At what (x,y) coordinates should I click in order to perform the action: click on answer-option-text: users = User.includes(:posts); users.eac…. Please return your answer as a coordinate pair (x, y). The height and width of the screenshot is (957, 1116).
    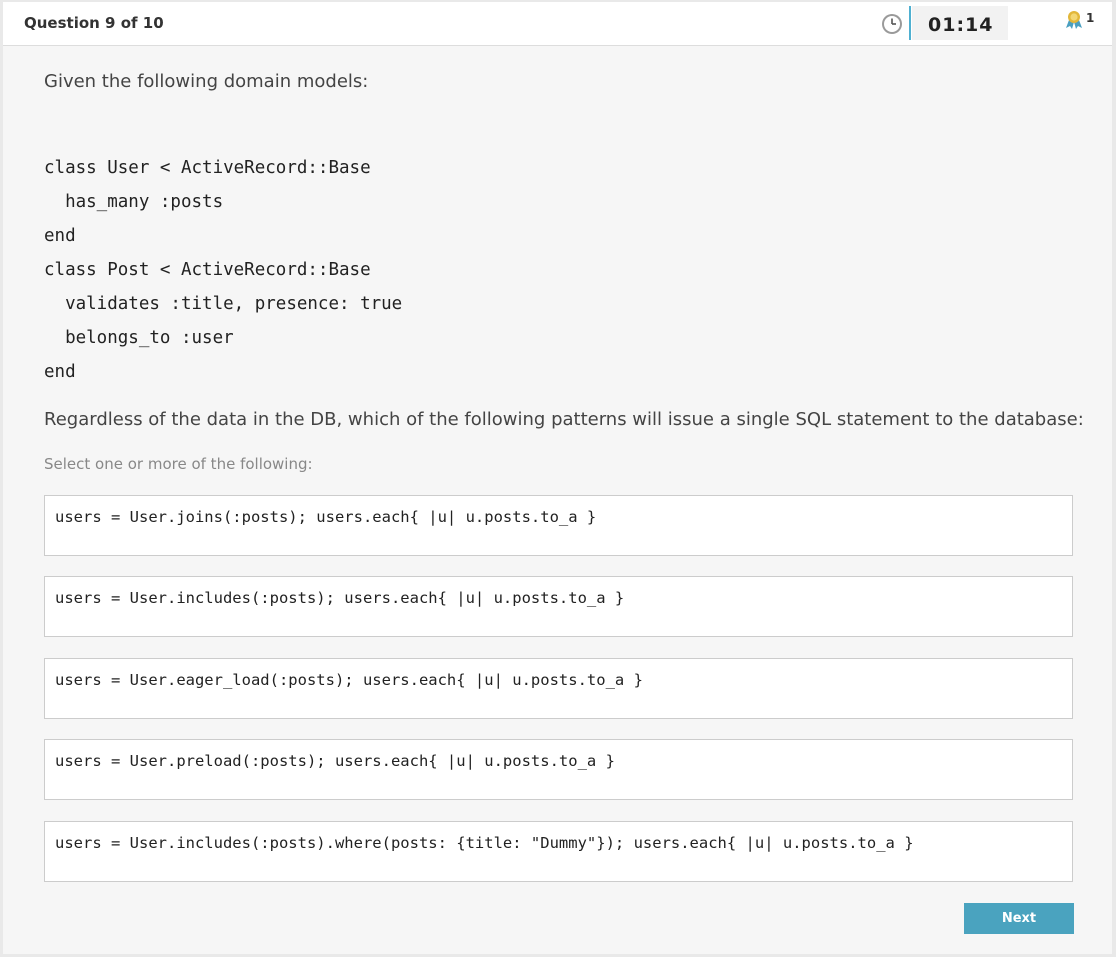
    Looking at the image, I should click on (340, 598).